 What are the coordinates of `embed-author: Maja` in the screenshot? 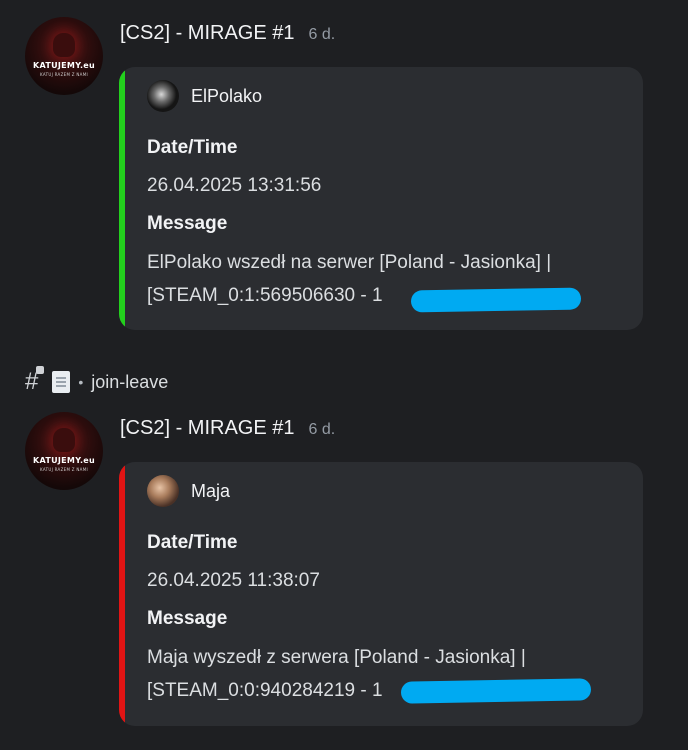 It's located at (188, 491).